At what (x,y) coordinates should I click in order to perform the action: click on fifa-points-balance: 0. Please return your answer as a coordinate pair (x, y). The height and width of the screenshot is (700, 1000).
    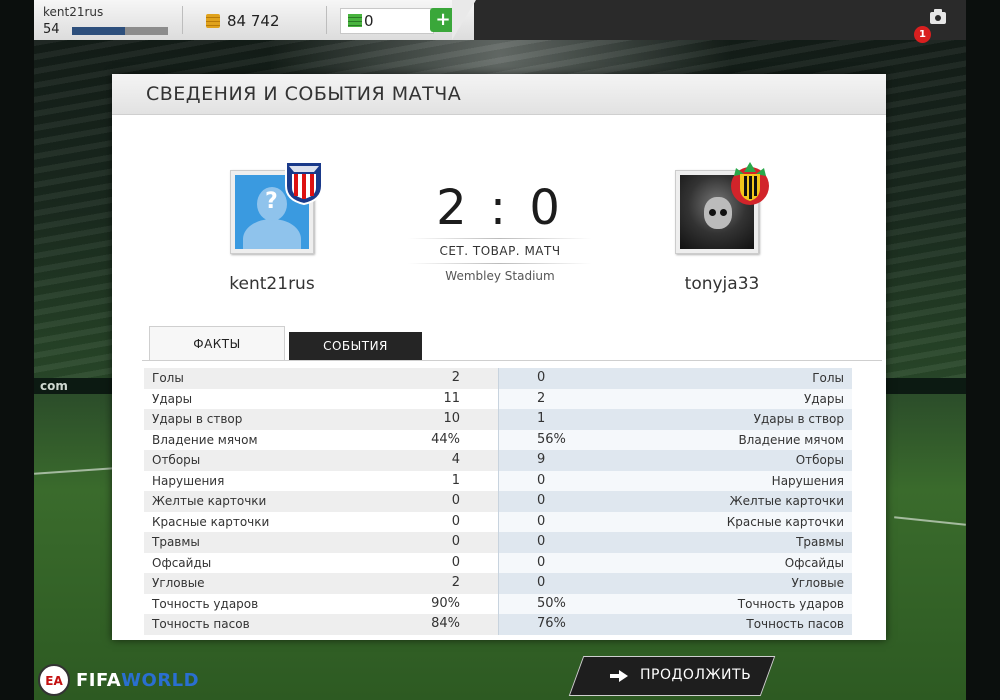
    Looking at the image, I should click on (369, 21).